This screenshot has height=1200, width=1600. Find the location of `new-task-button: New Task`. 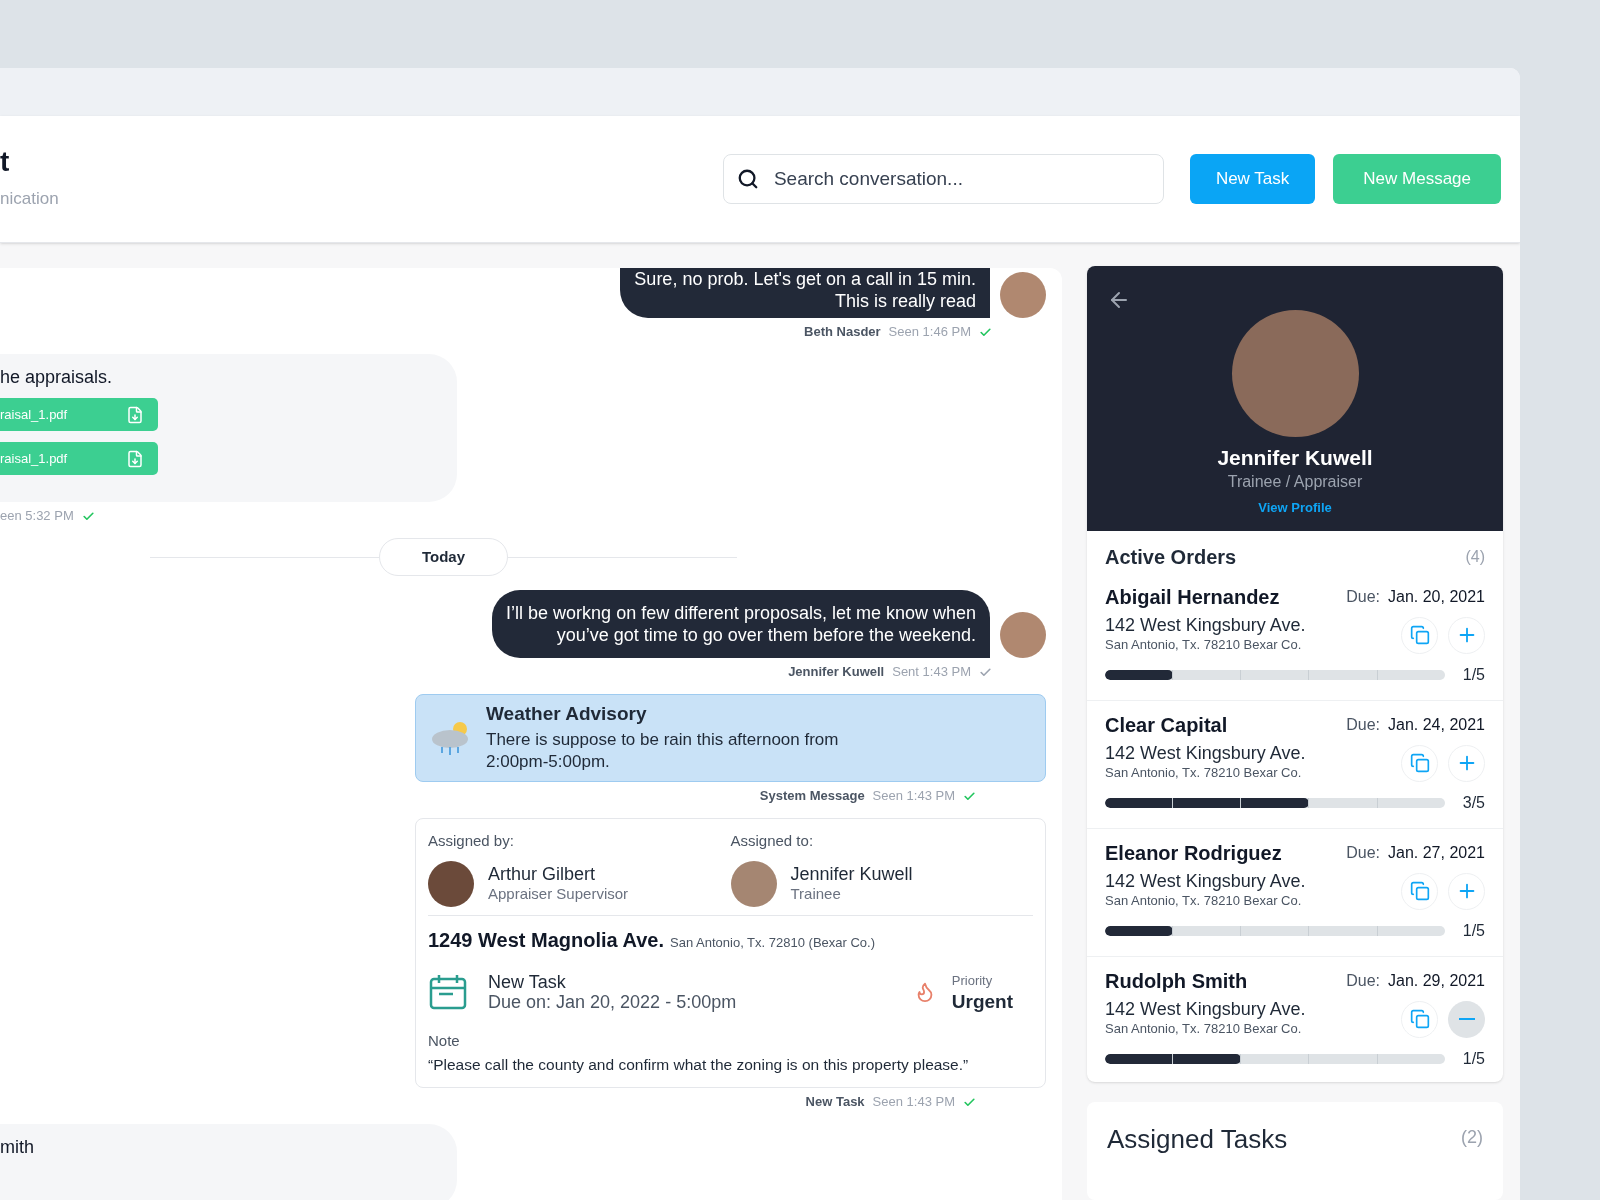

new-task-button: New Task is located at coordinates (1252, 179).